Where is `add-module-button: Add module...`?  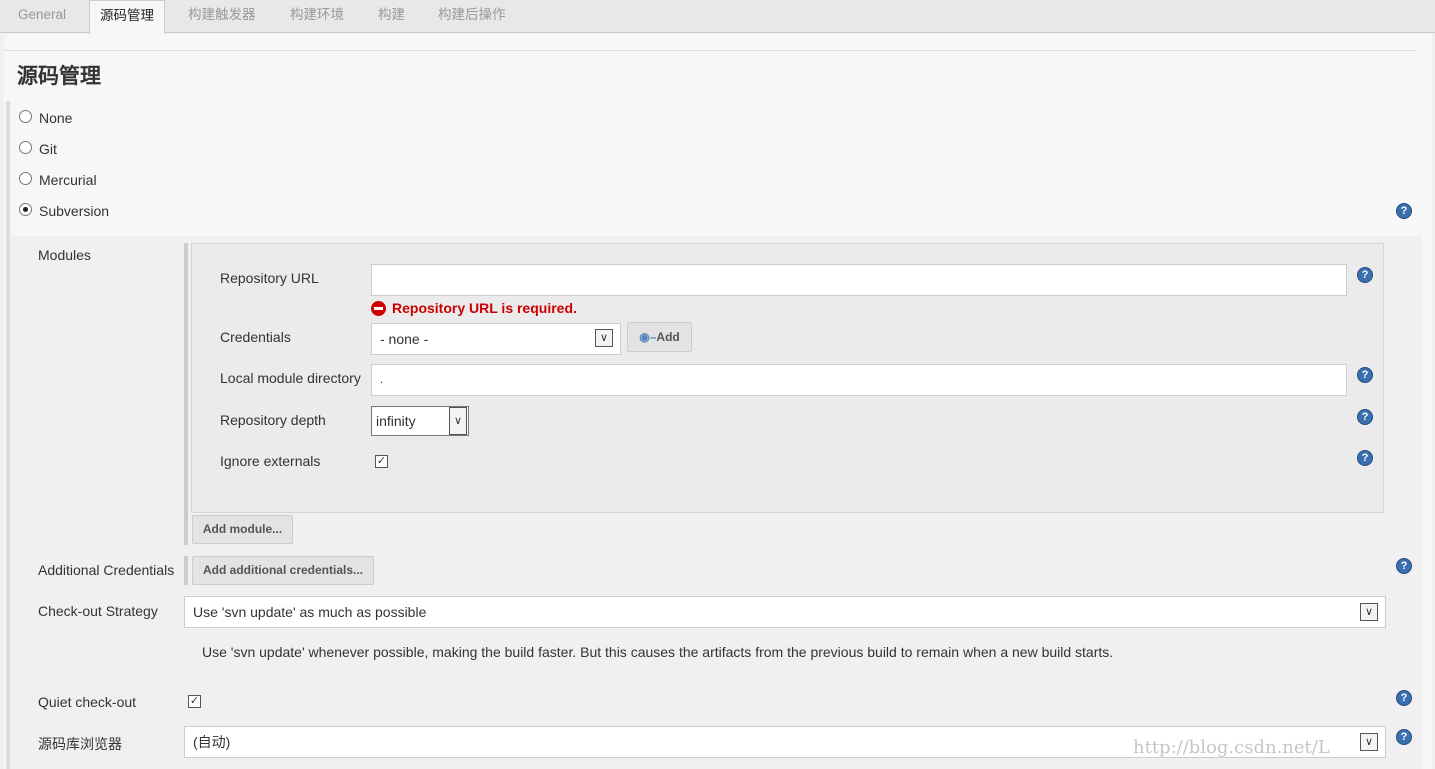
add-module-button: Add module... is located at coordinates (242, 529).